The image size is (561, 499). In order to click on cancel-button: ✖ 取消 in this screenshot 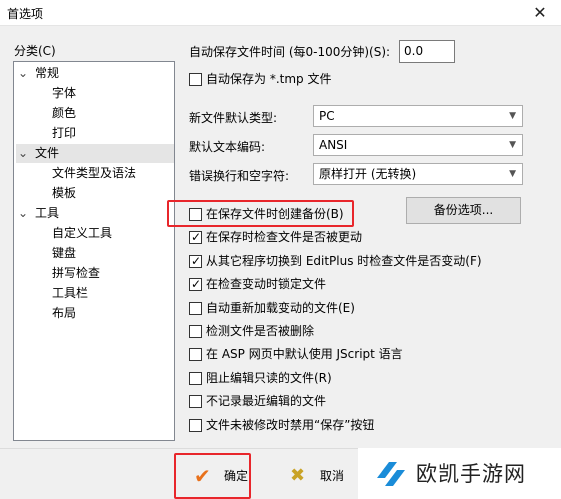, I will do `click(322, 476)`.